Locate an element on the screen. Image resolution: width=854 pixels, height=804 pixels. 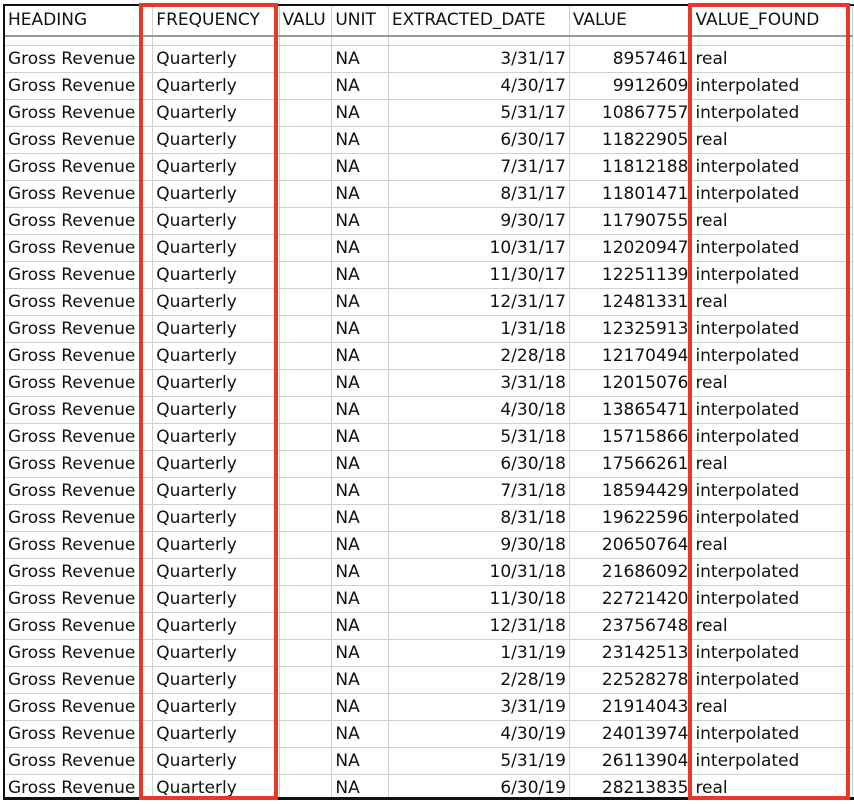
cell-value: 12015076 is located at coordinates (630, 382).